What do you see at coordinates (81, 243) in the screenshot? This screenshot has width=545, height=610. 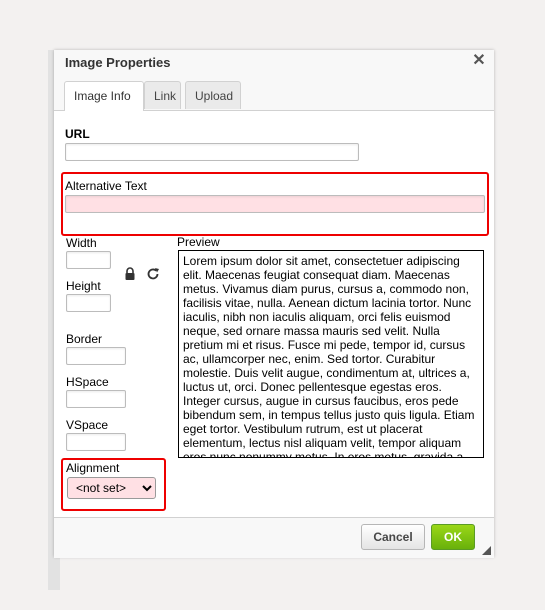 I see `width-label: Width` at bounding box center [81, 243].